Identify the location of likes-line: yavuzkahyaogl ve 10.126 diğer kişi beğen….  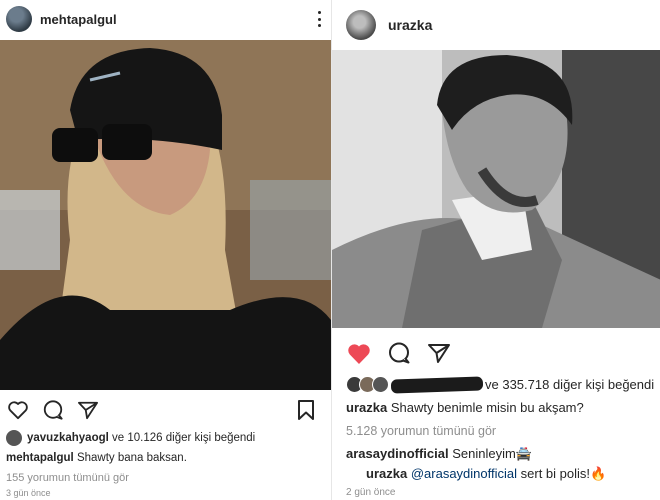
(130, 438).